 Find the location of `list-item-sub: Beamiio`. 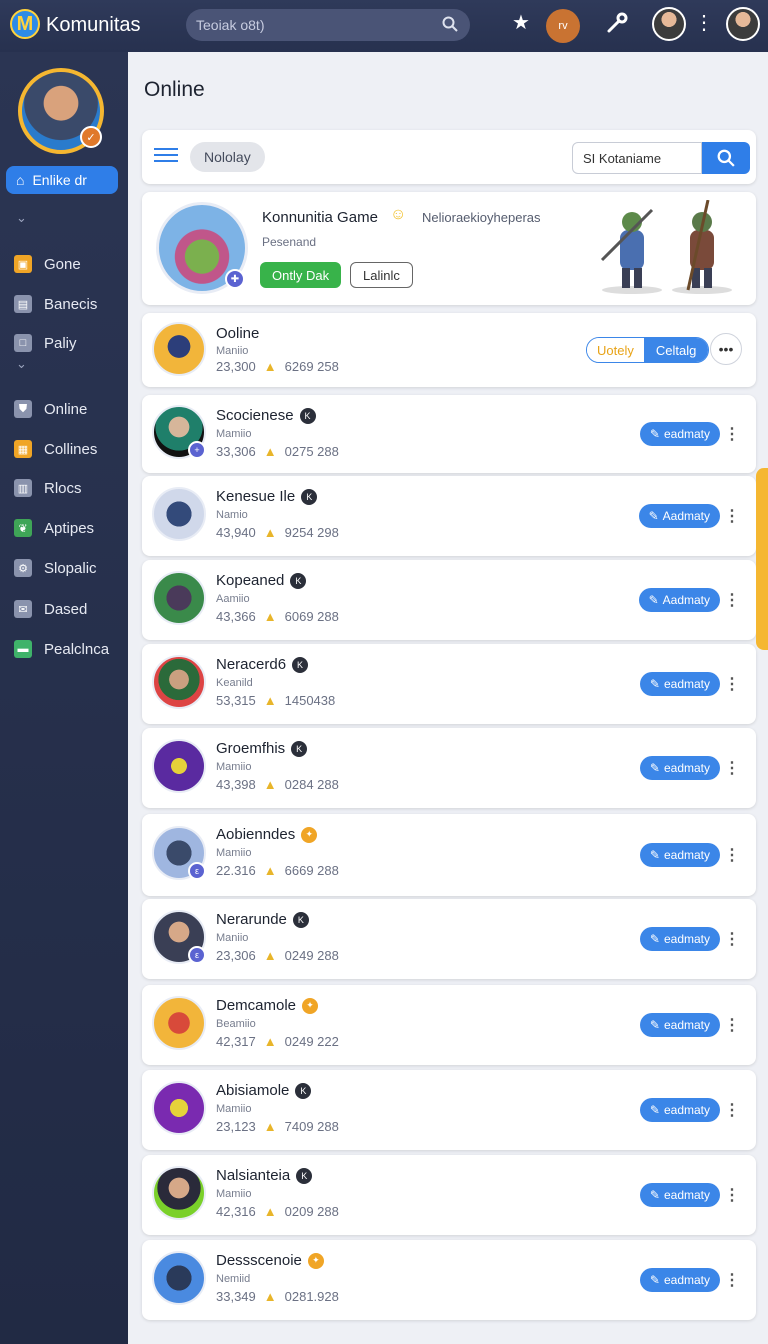

list-item-sub: Beamiio is located at coordinates (236, 1024).